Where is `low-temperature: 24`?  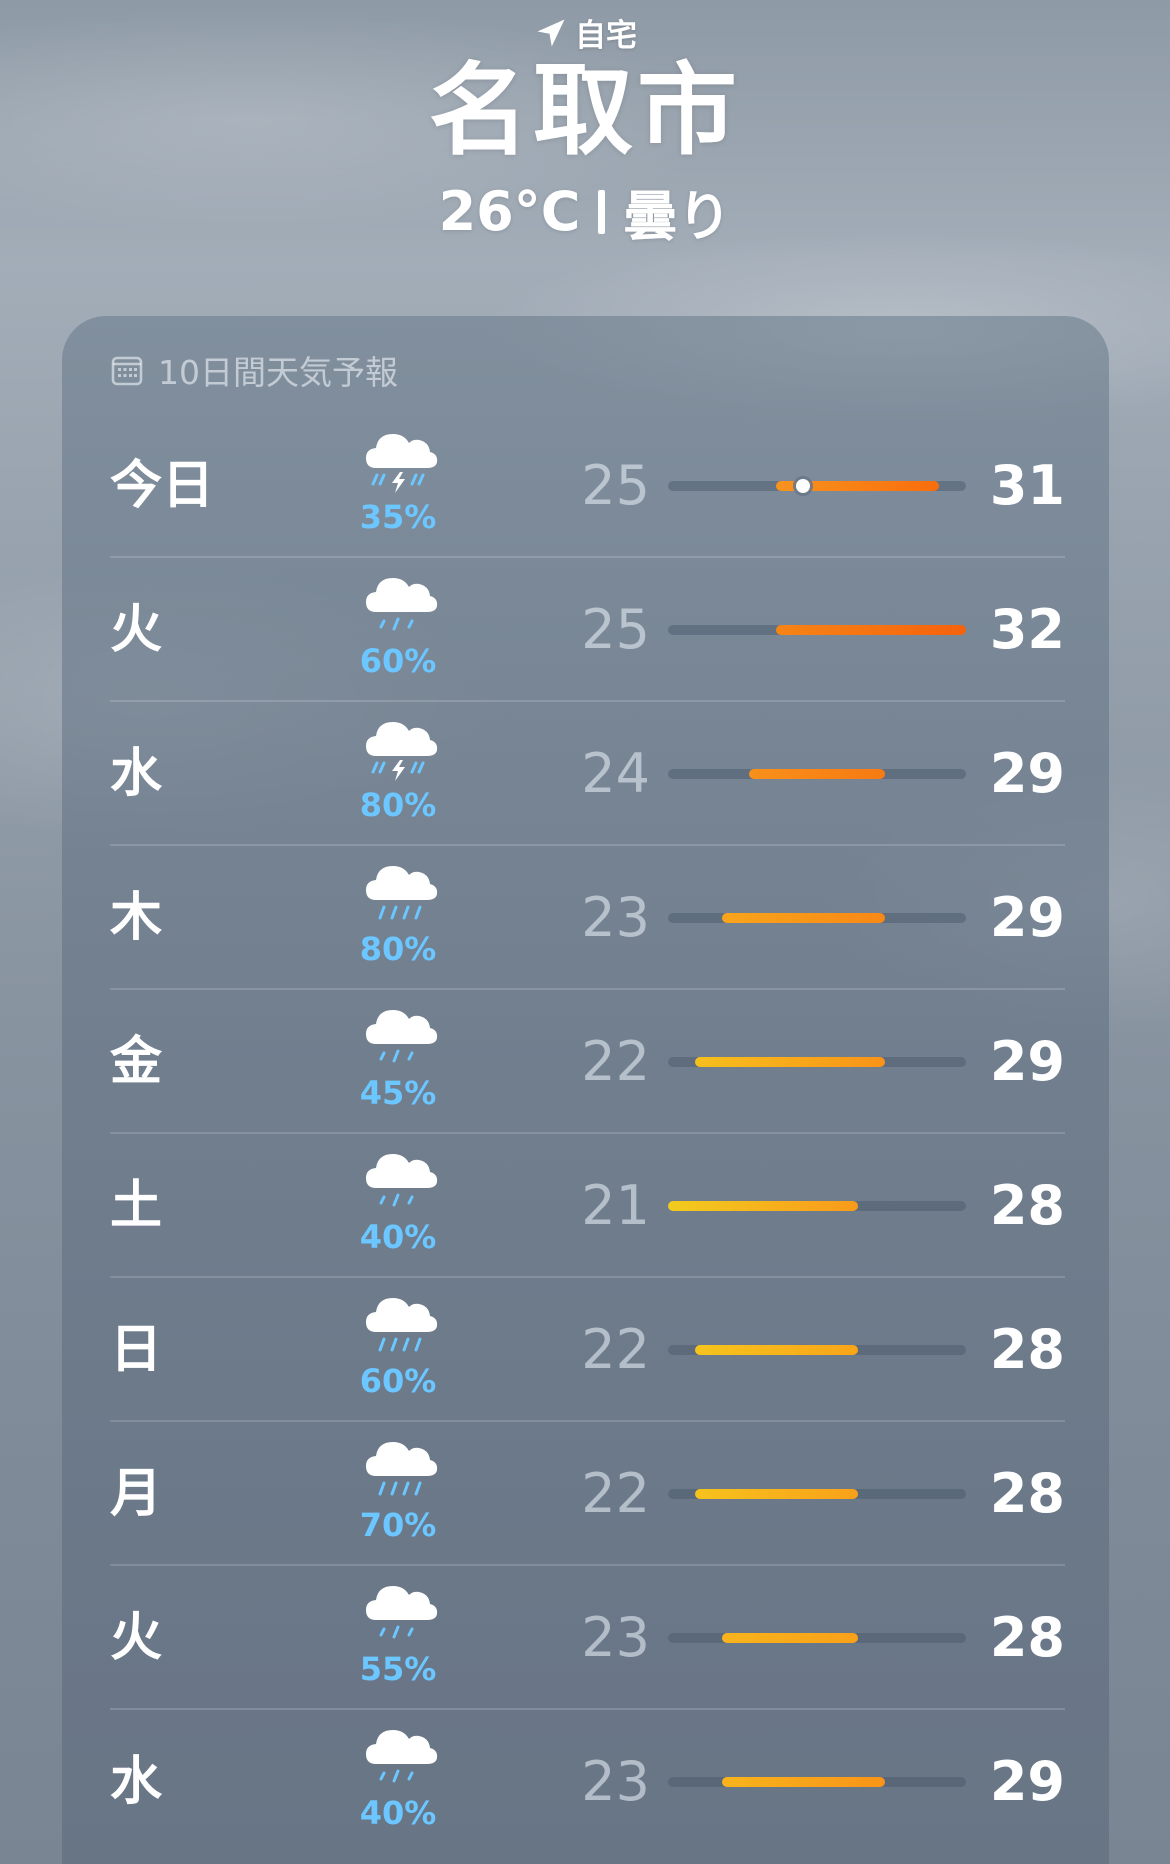
low-temperature: 24 is located at coordinates (615, 773).